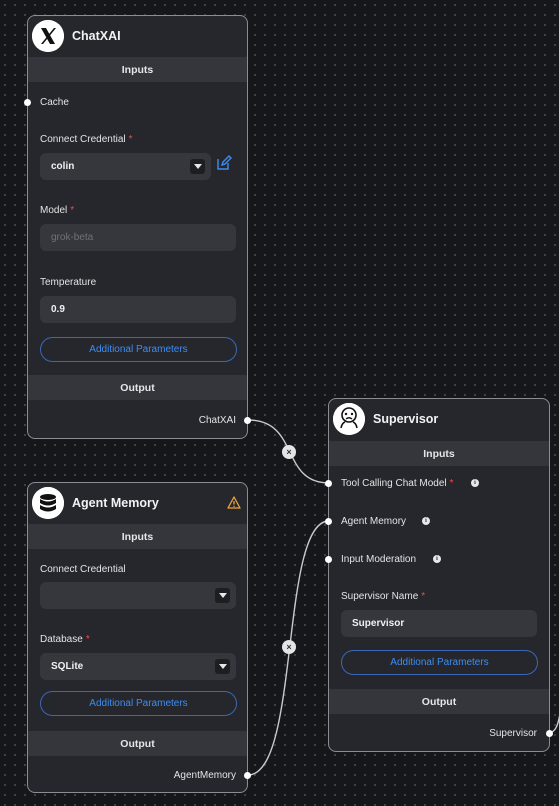 The image size is (559, 806). What do you see at coordinates (549, 733) in the screenshot?
I see `supervisor-output-handle` at bounding box center [549, 733].